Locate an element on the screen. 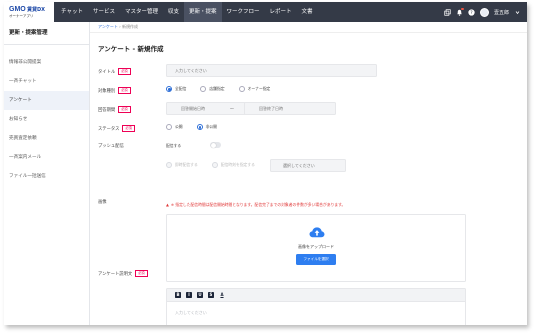 Image resolution: width=536 pixels, height=333 pixels. rich-text-editor: B I U S A 入力してください is located at coordinates (316, 306).